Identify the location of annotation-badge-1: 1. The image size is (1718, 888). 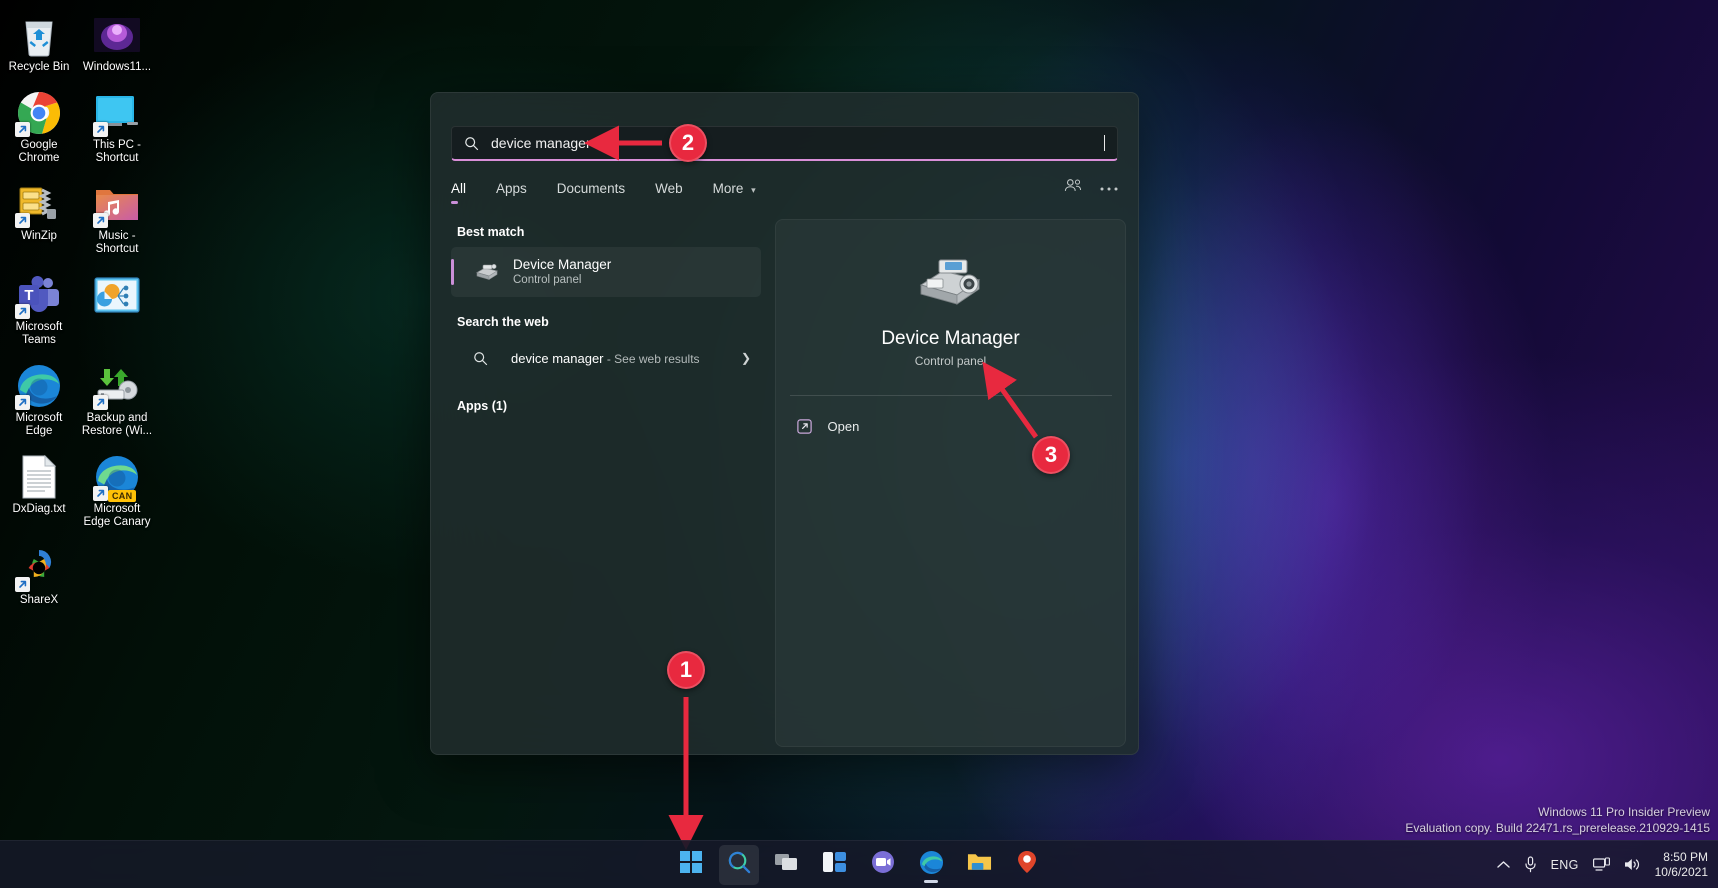
(686, 670).